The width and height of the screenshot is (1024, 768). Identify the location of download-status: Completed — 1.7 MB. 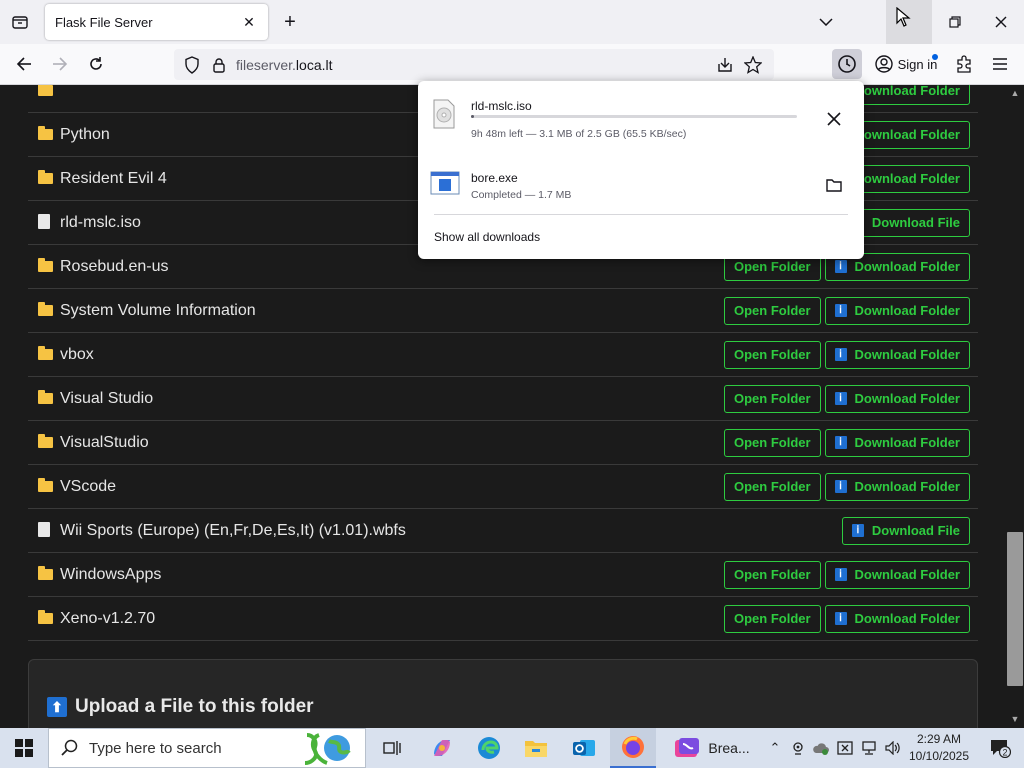
(521, 195).